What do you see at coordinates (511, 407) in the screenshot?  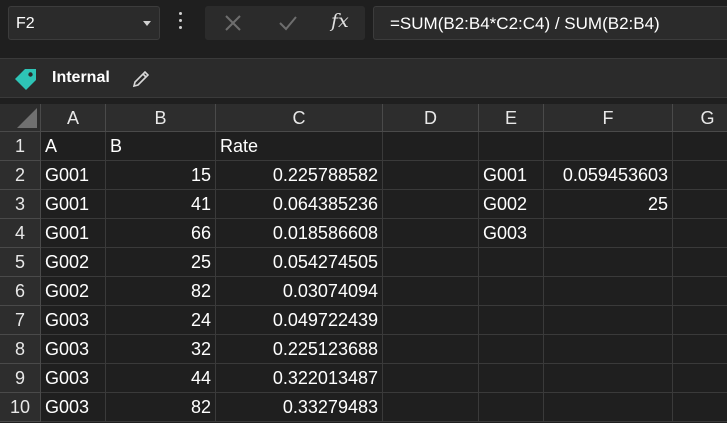 I see `cell-e10` at bounding box center [511, 407].